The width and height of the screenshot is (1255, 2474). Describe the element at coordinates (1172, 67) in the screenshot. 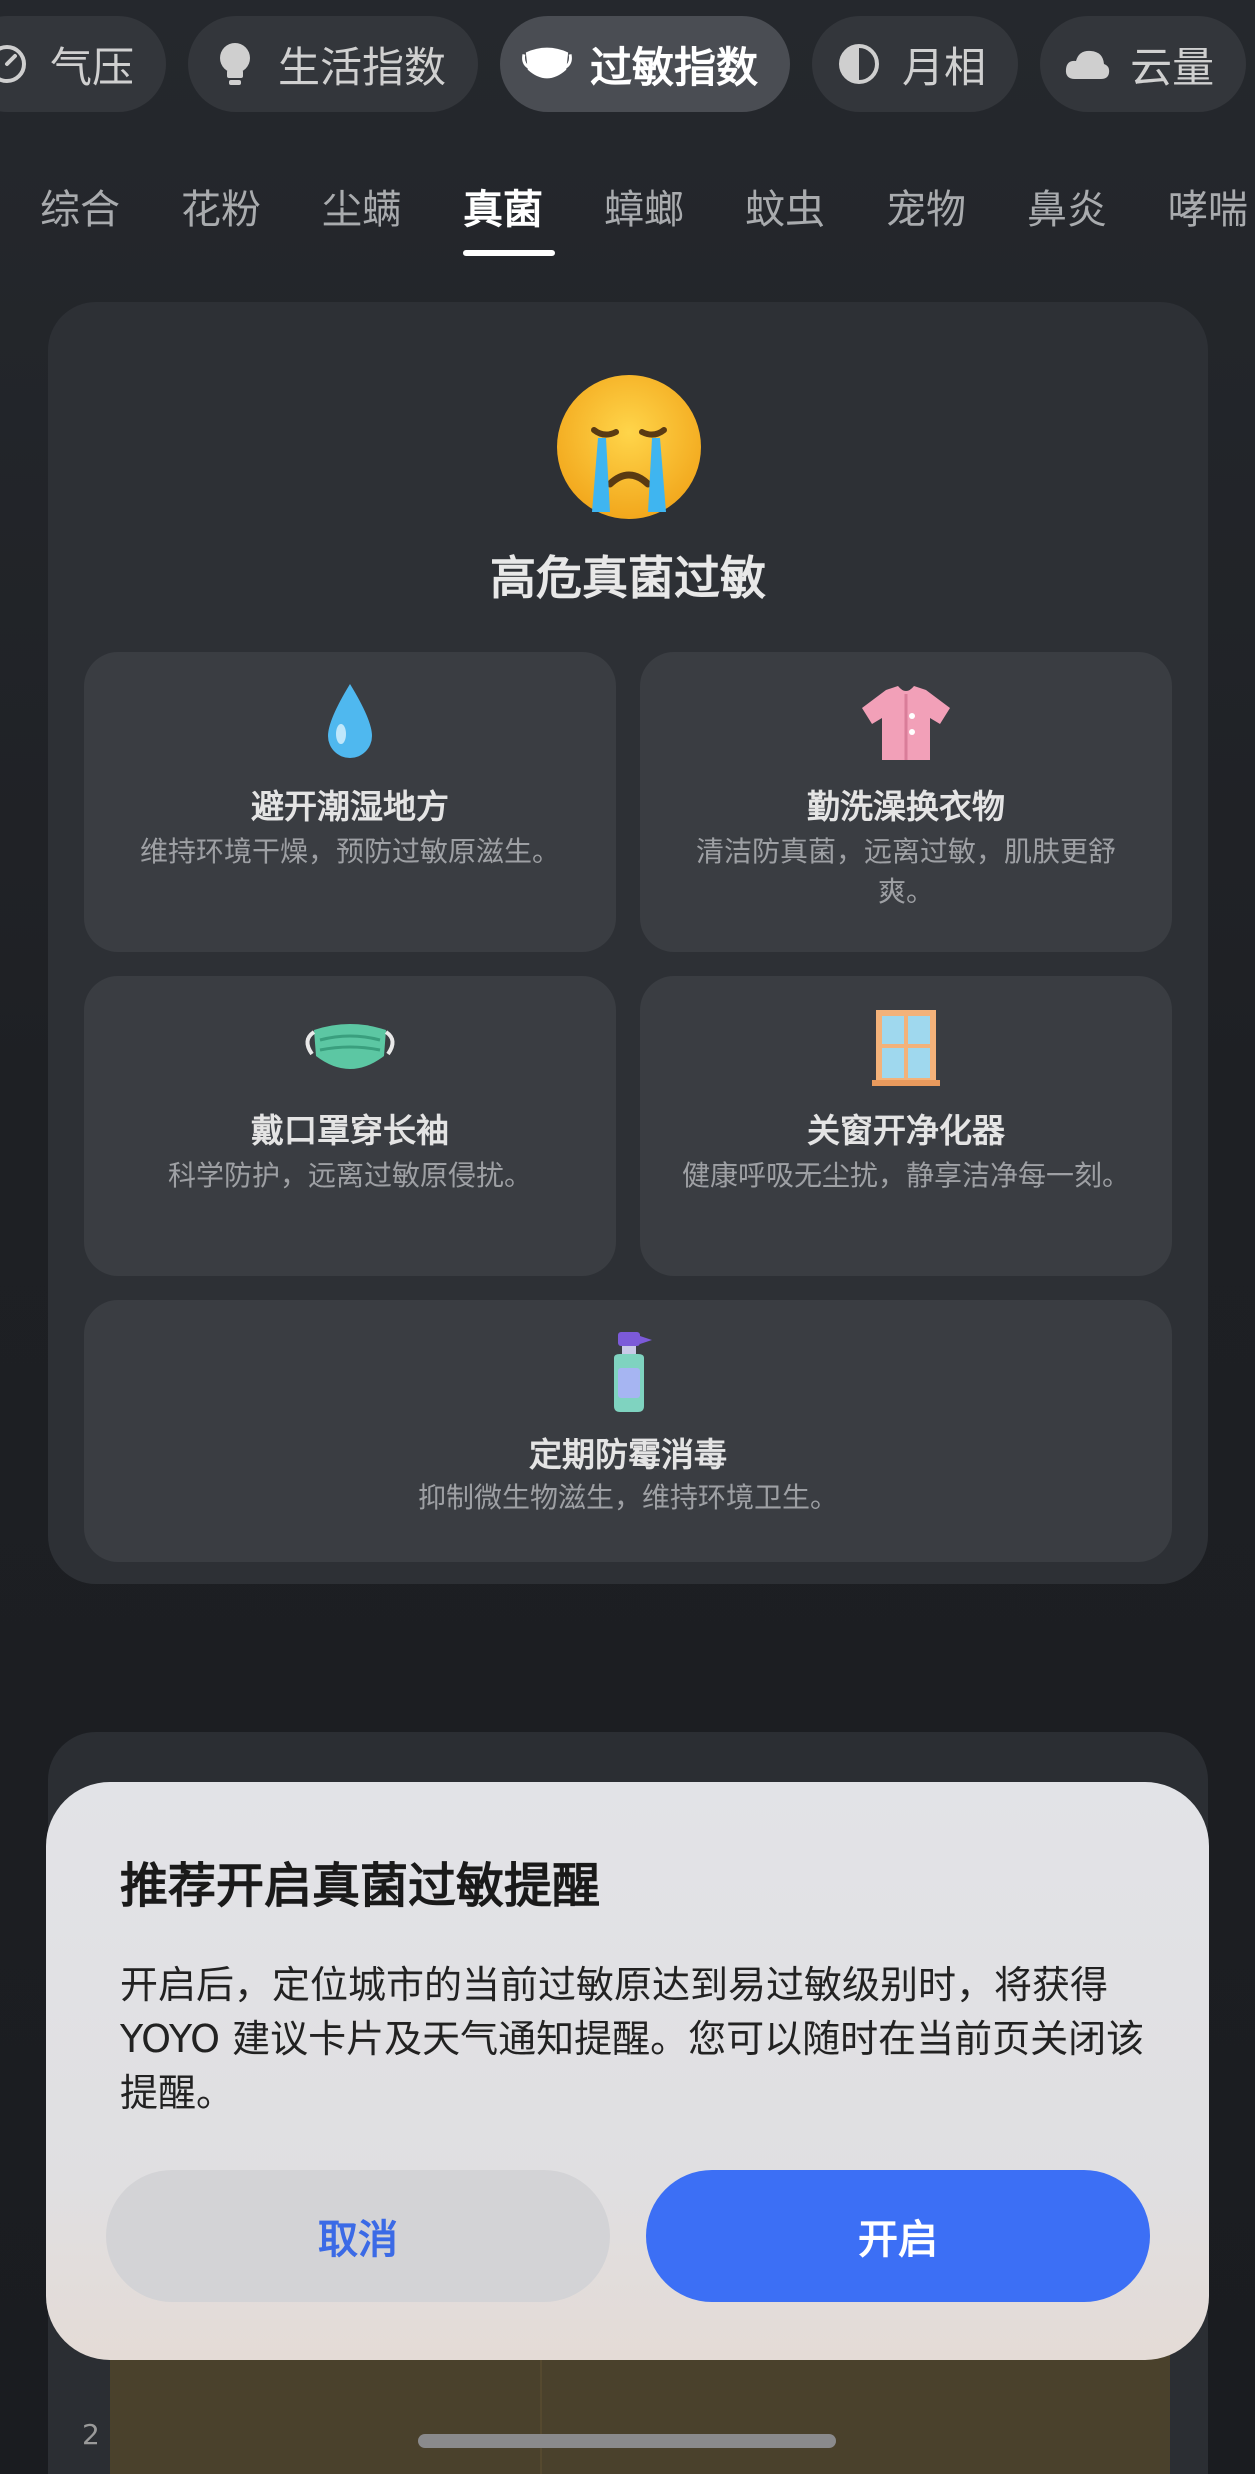

I see `chip-label: 云量` at that location.